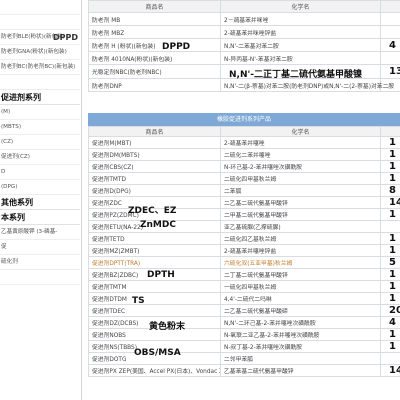 This screenshot has width=400, height=400. Describe the element at coordinates (300, 310) in the screenshot. I see `chemical-name-cell: 二乙基二硫代氨基甲酸碲` at that location.